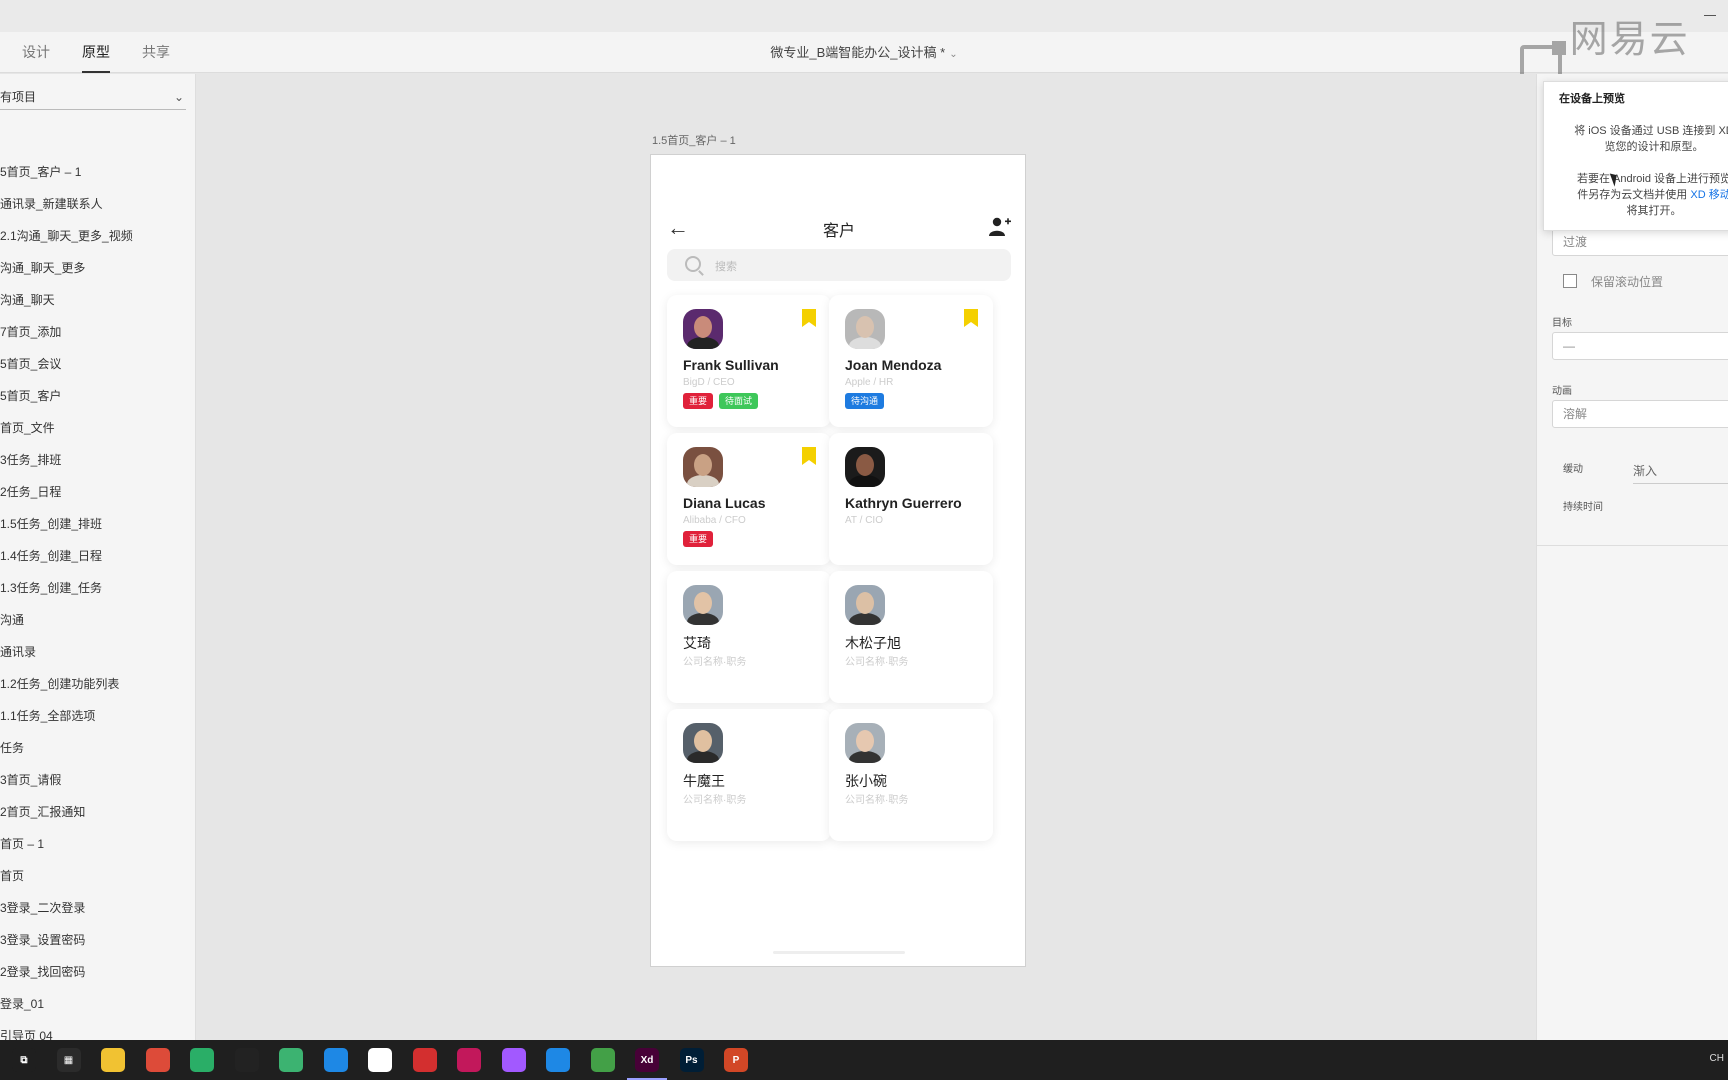 This screenshot has width=1728, height=1080. I want to click on artboard-list-item: 5首页_会议, so click(97, 364).